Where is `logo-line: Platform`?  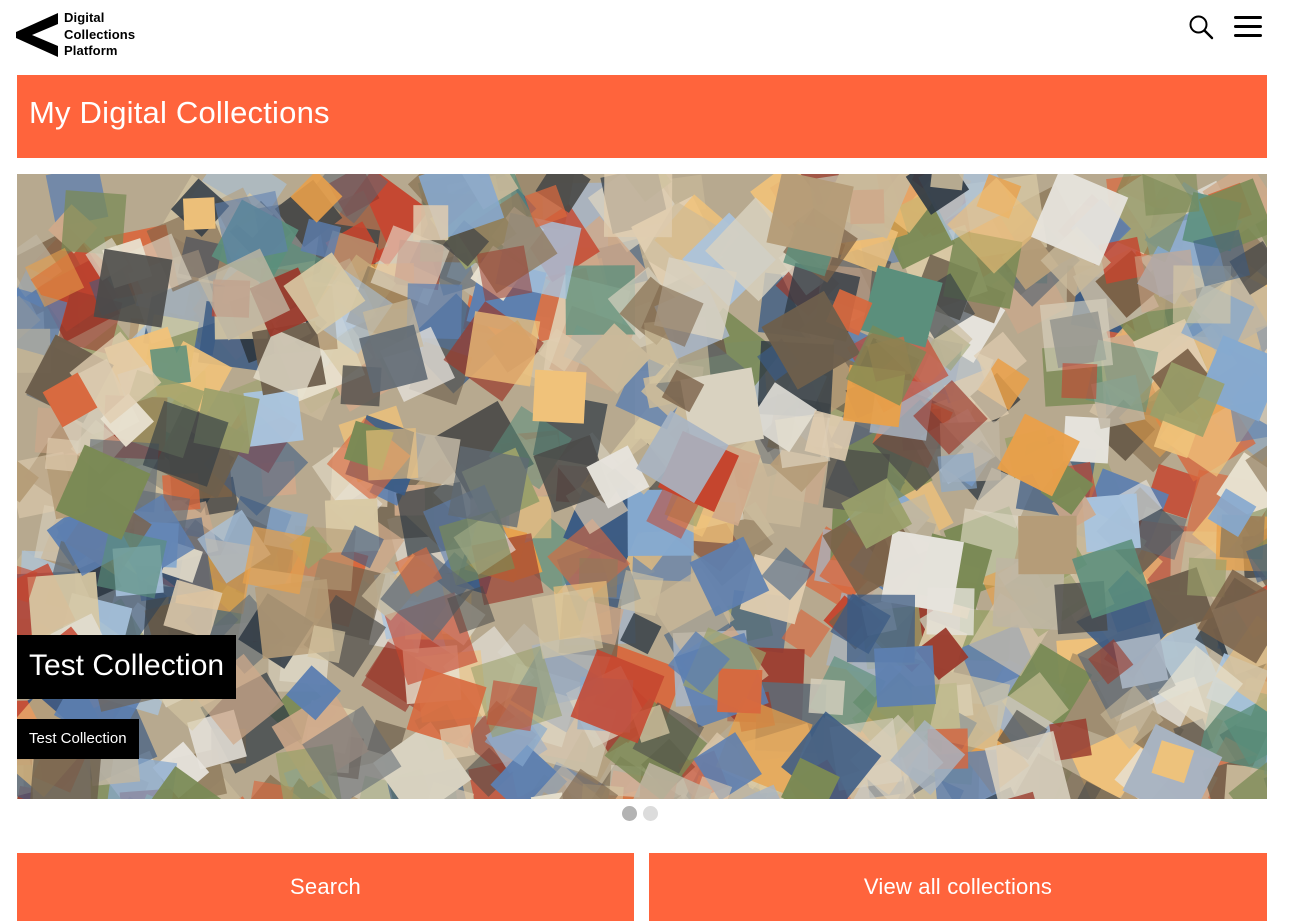
logo-line: Platform is located at coordinates (91, 50).